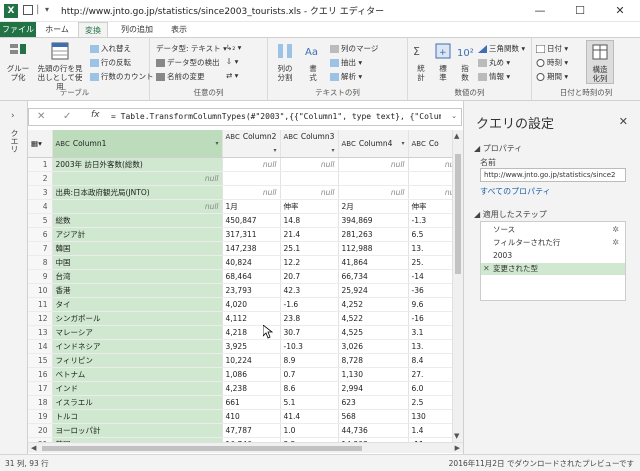 Image resolution: width=640 pixels, height=471 pixels. Describe the element at coordinates (137, 29) in the screenshot. I see `tab-add-column: 列の追加` at that location.